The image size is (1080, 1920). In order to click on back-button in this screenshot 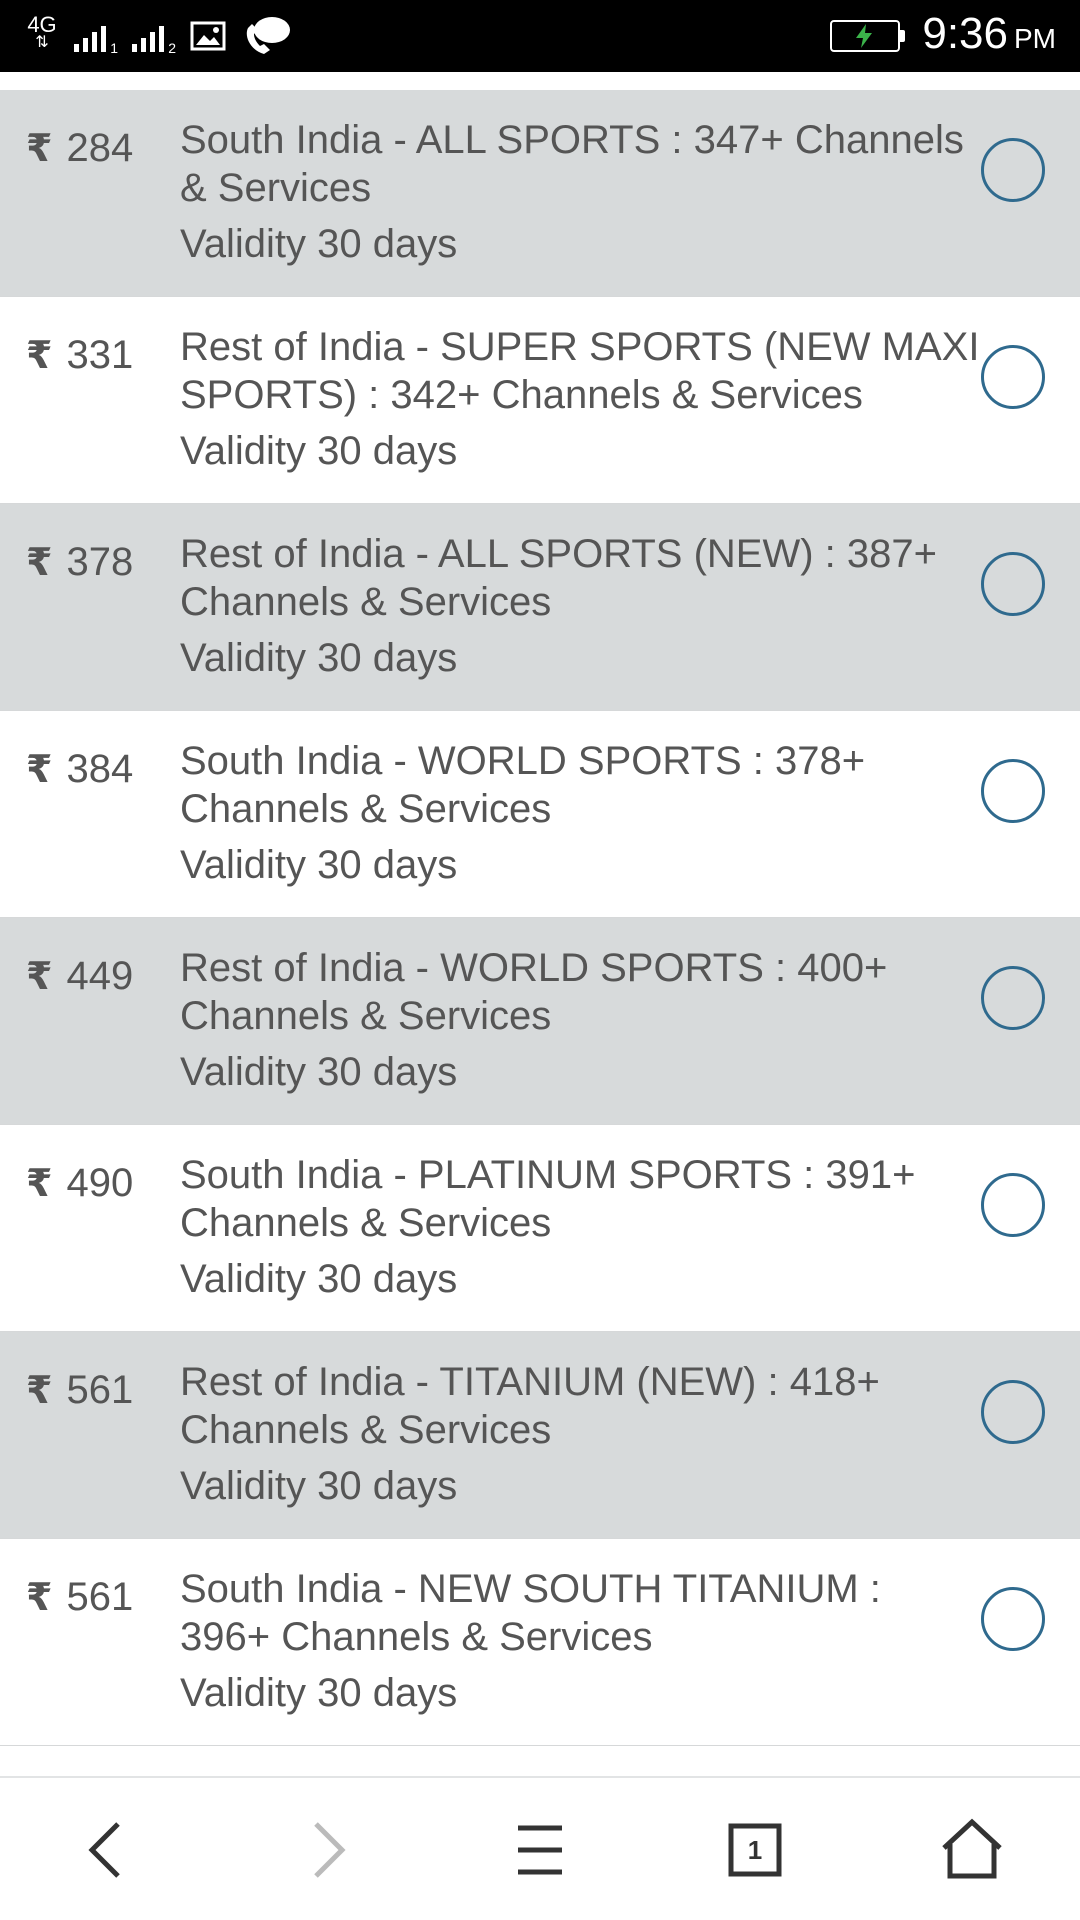, I will do `click(108, 1850)`.